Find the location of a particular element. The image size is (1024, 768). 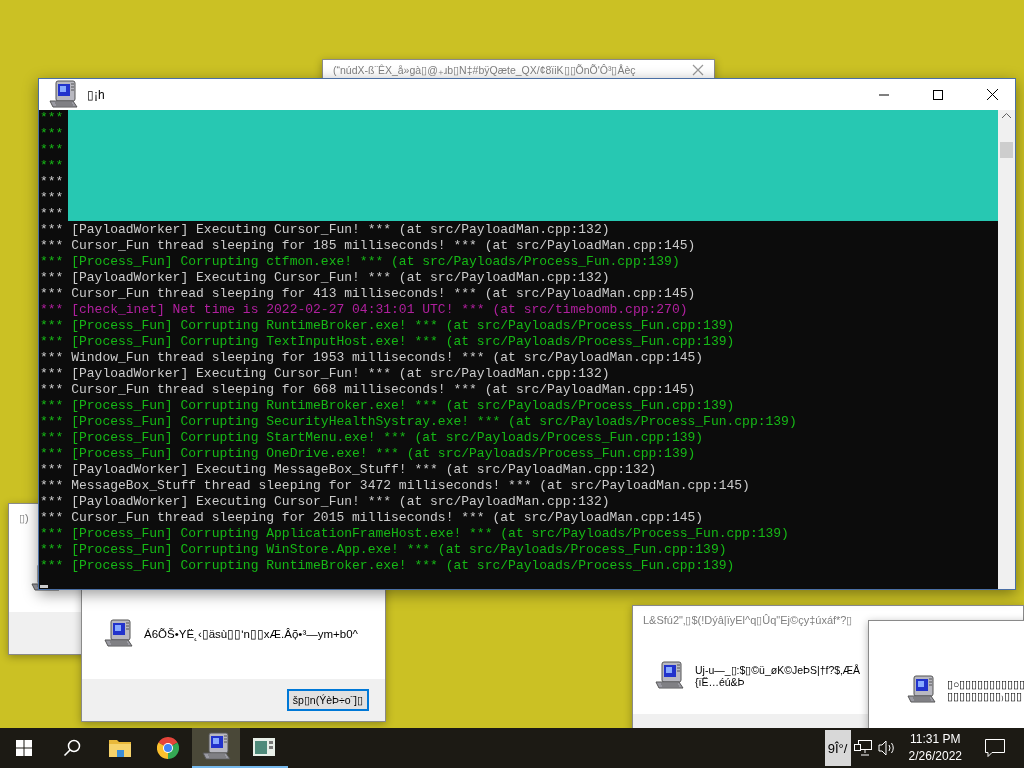

console-line: *** [check_inet] Net time is 2022-02-27 04:31:01 UTC! *** (at src/timebomb.cpp:270) is located at coordinates (364, 310).